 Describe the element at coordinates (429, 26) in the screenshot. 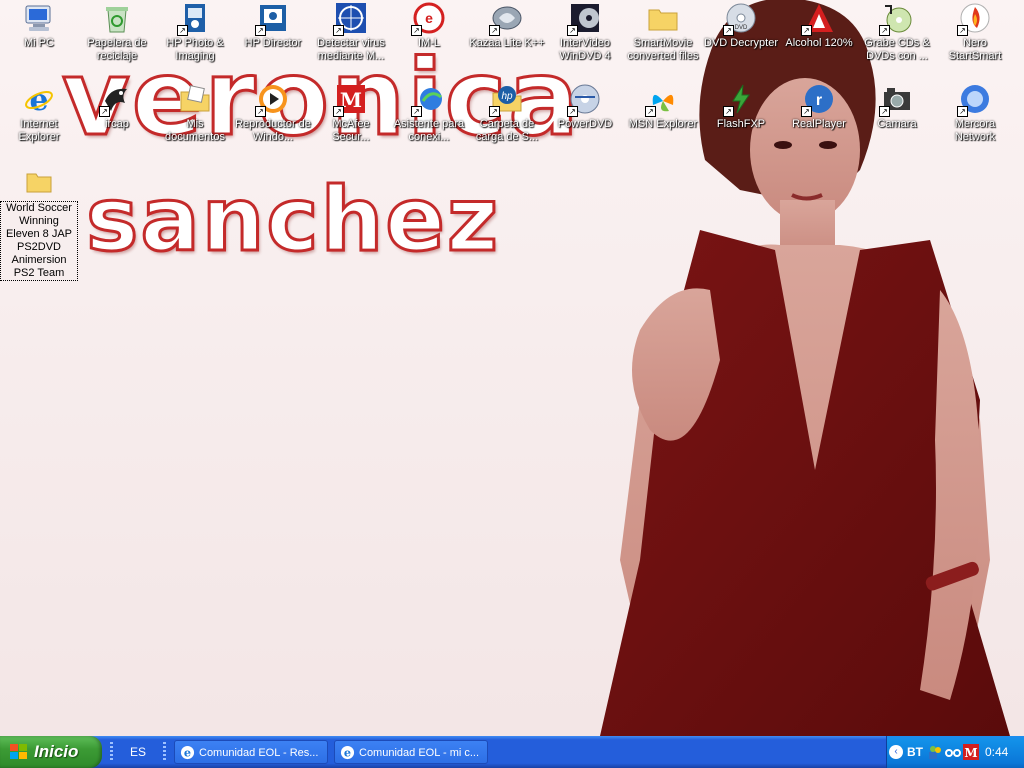

I see `desktop-icon-im-l: e ↗ IM-L` at that location.